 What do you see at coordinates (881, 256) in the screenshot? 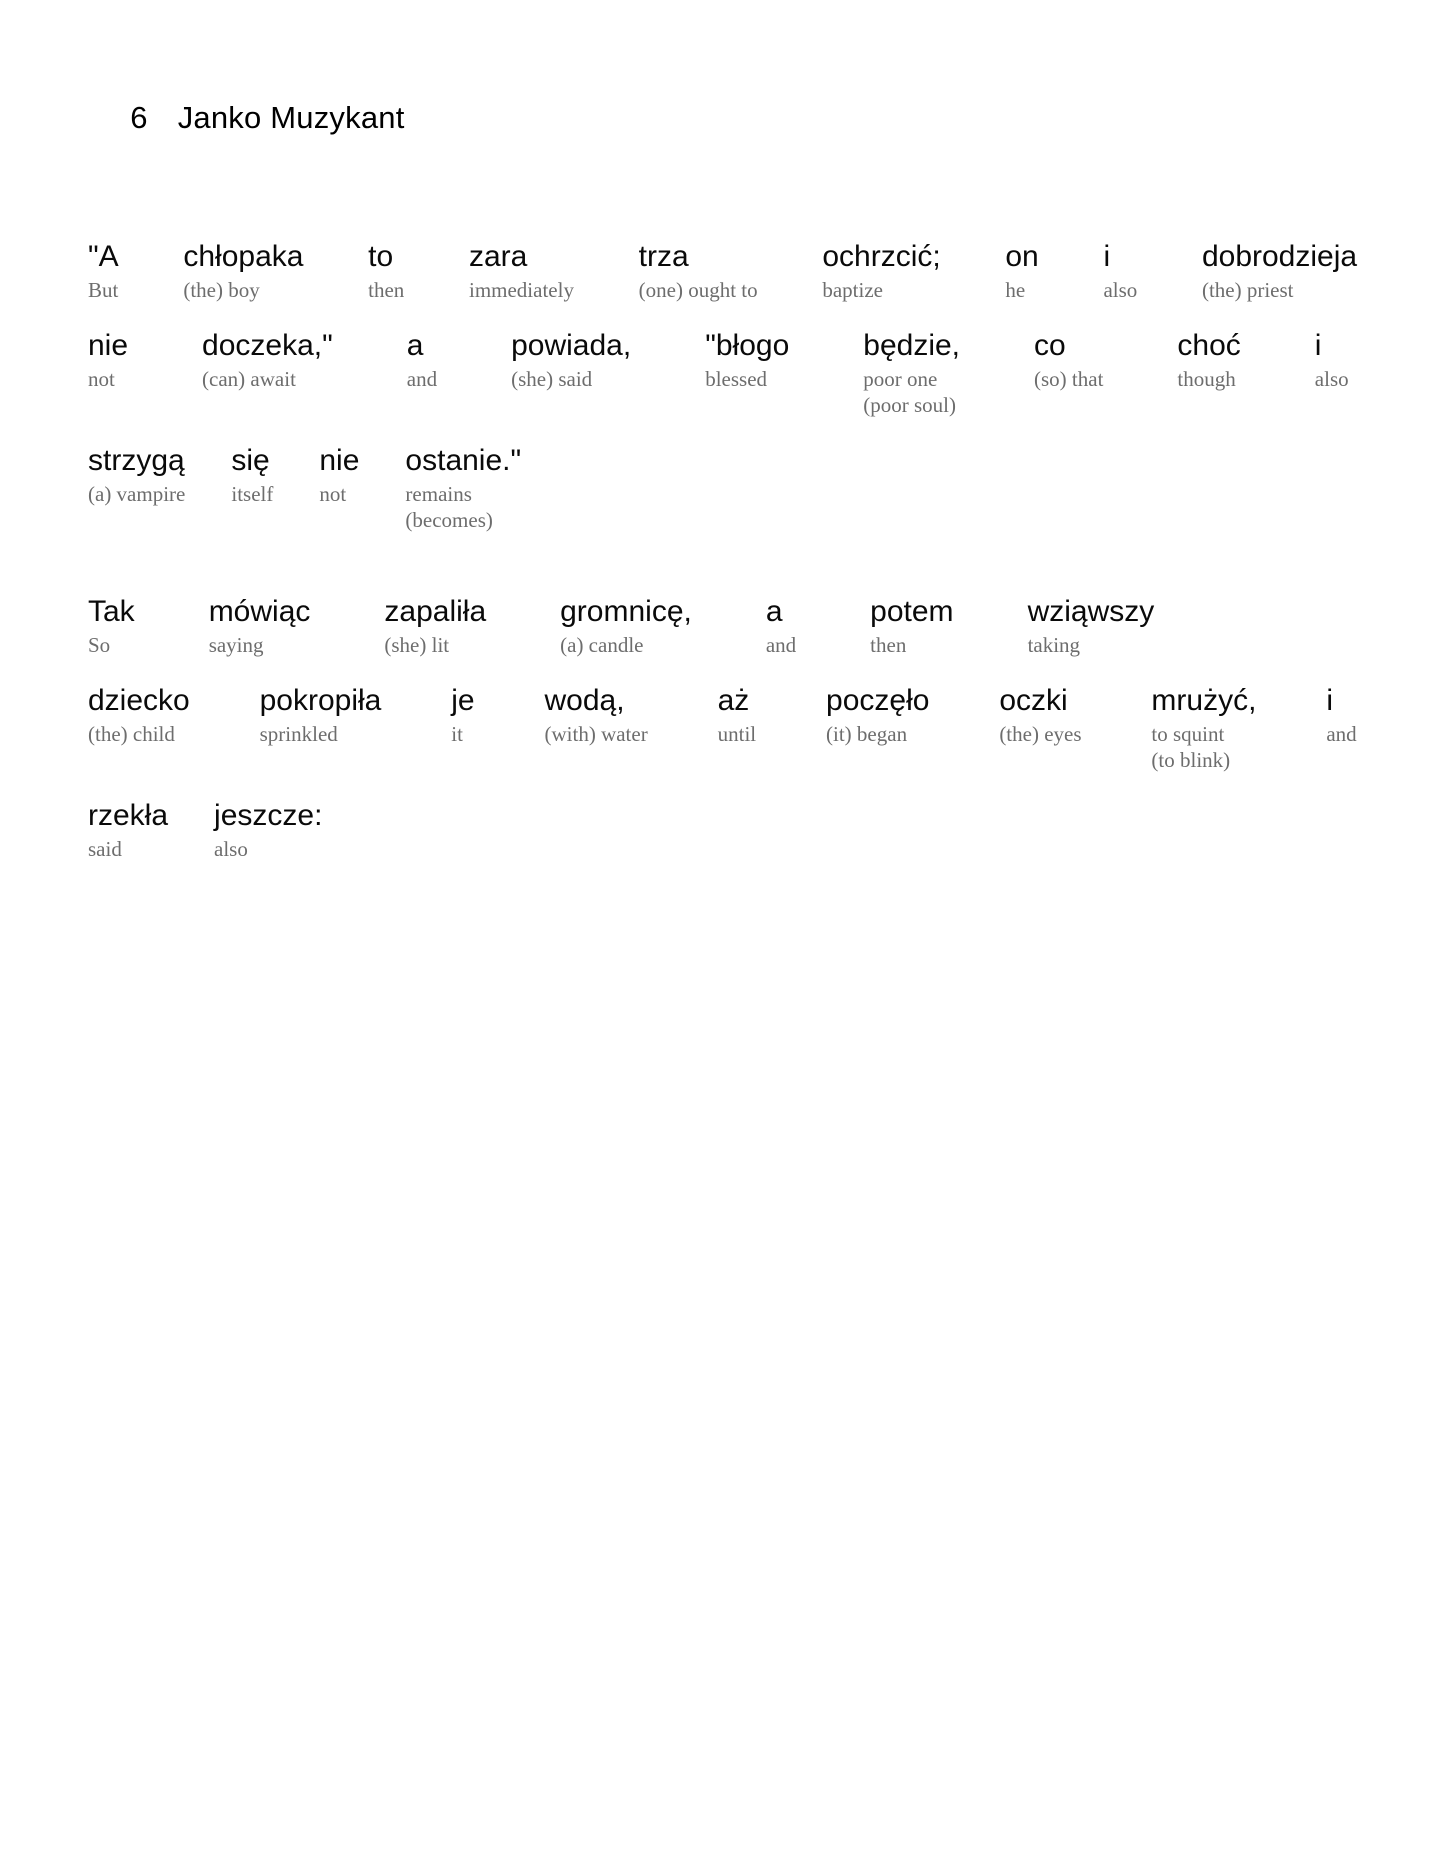
I see `source-word: ochrzcić;` at bounding box center [881, 256].